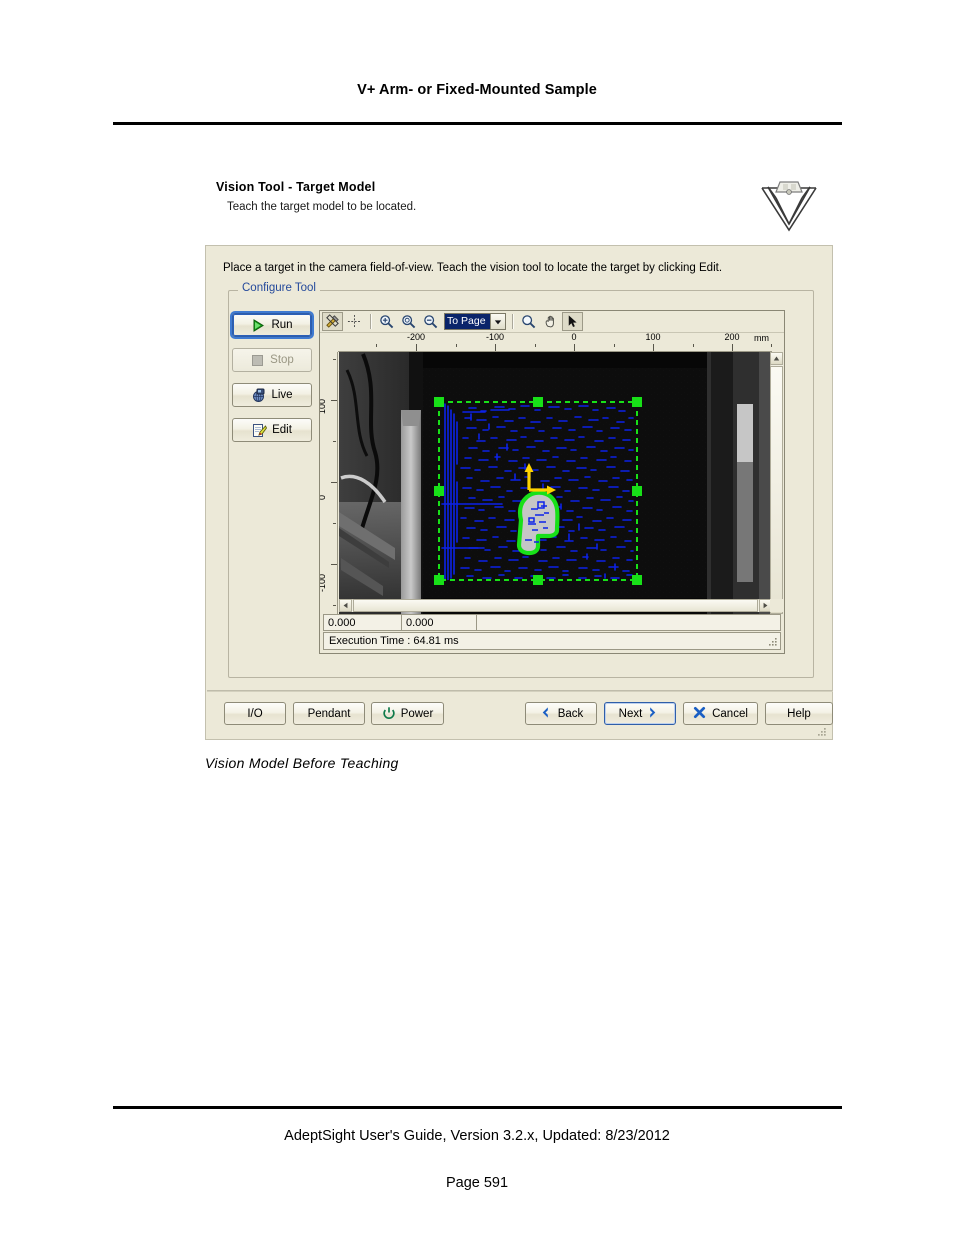 Image resolution: width=954 pixels, height=1235 pixels. I want to click on edit-button-label: Edit, so click(282, 430).